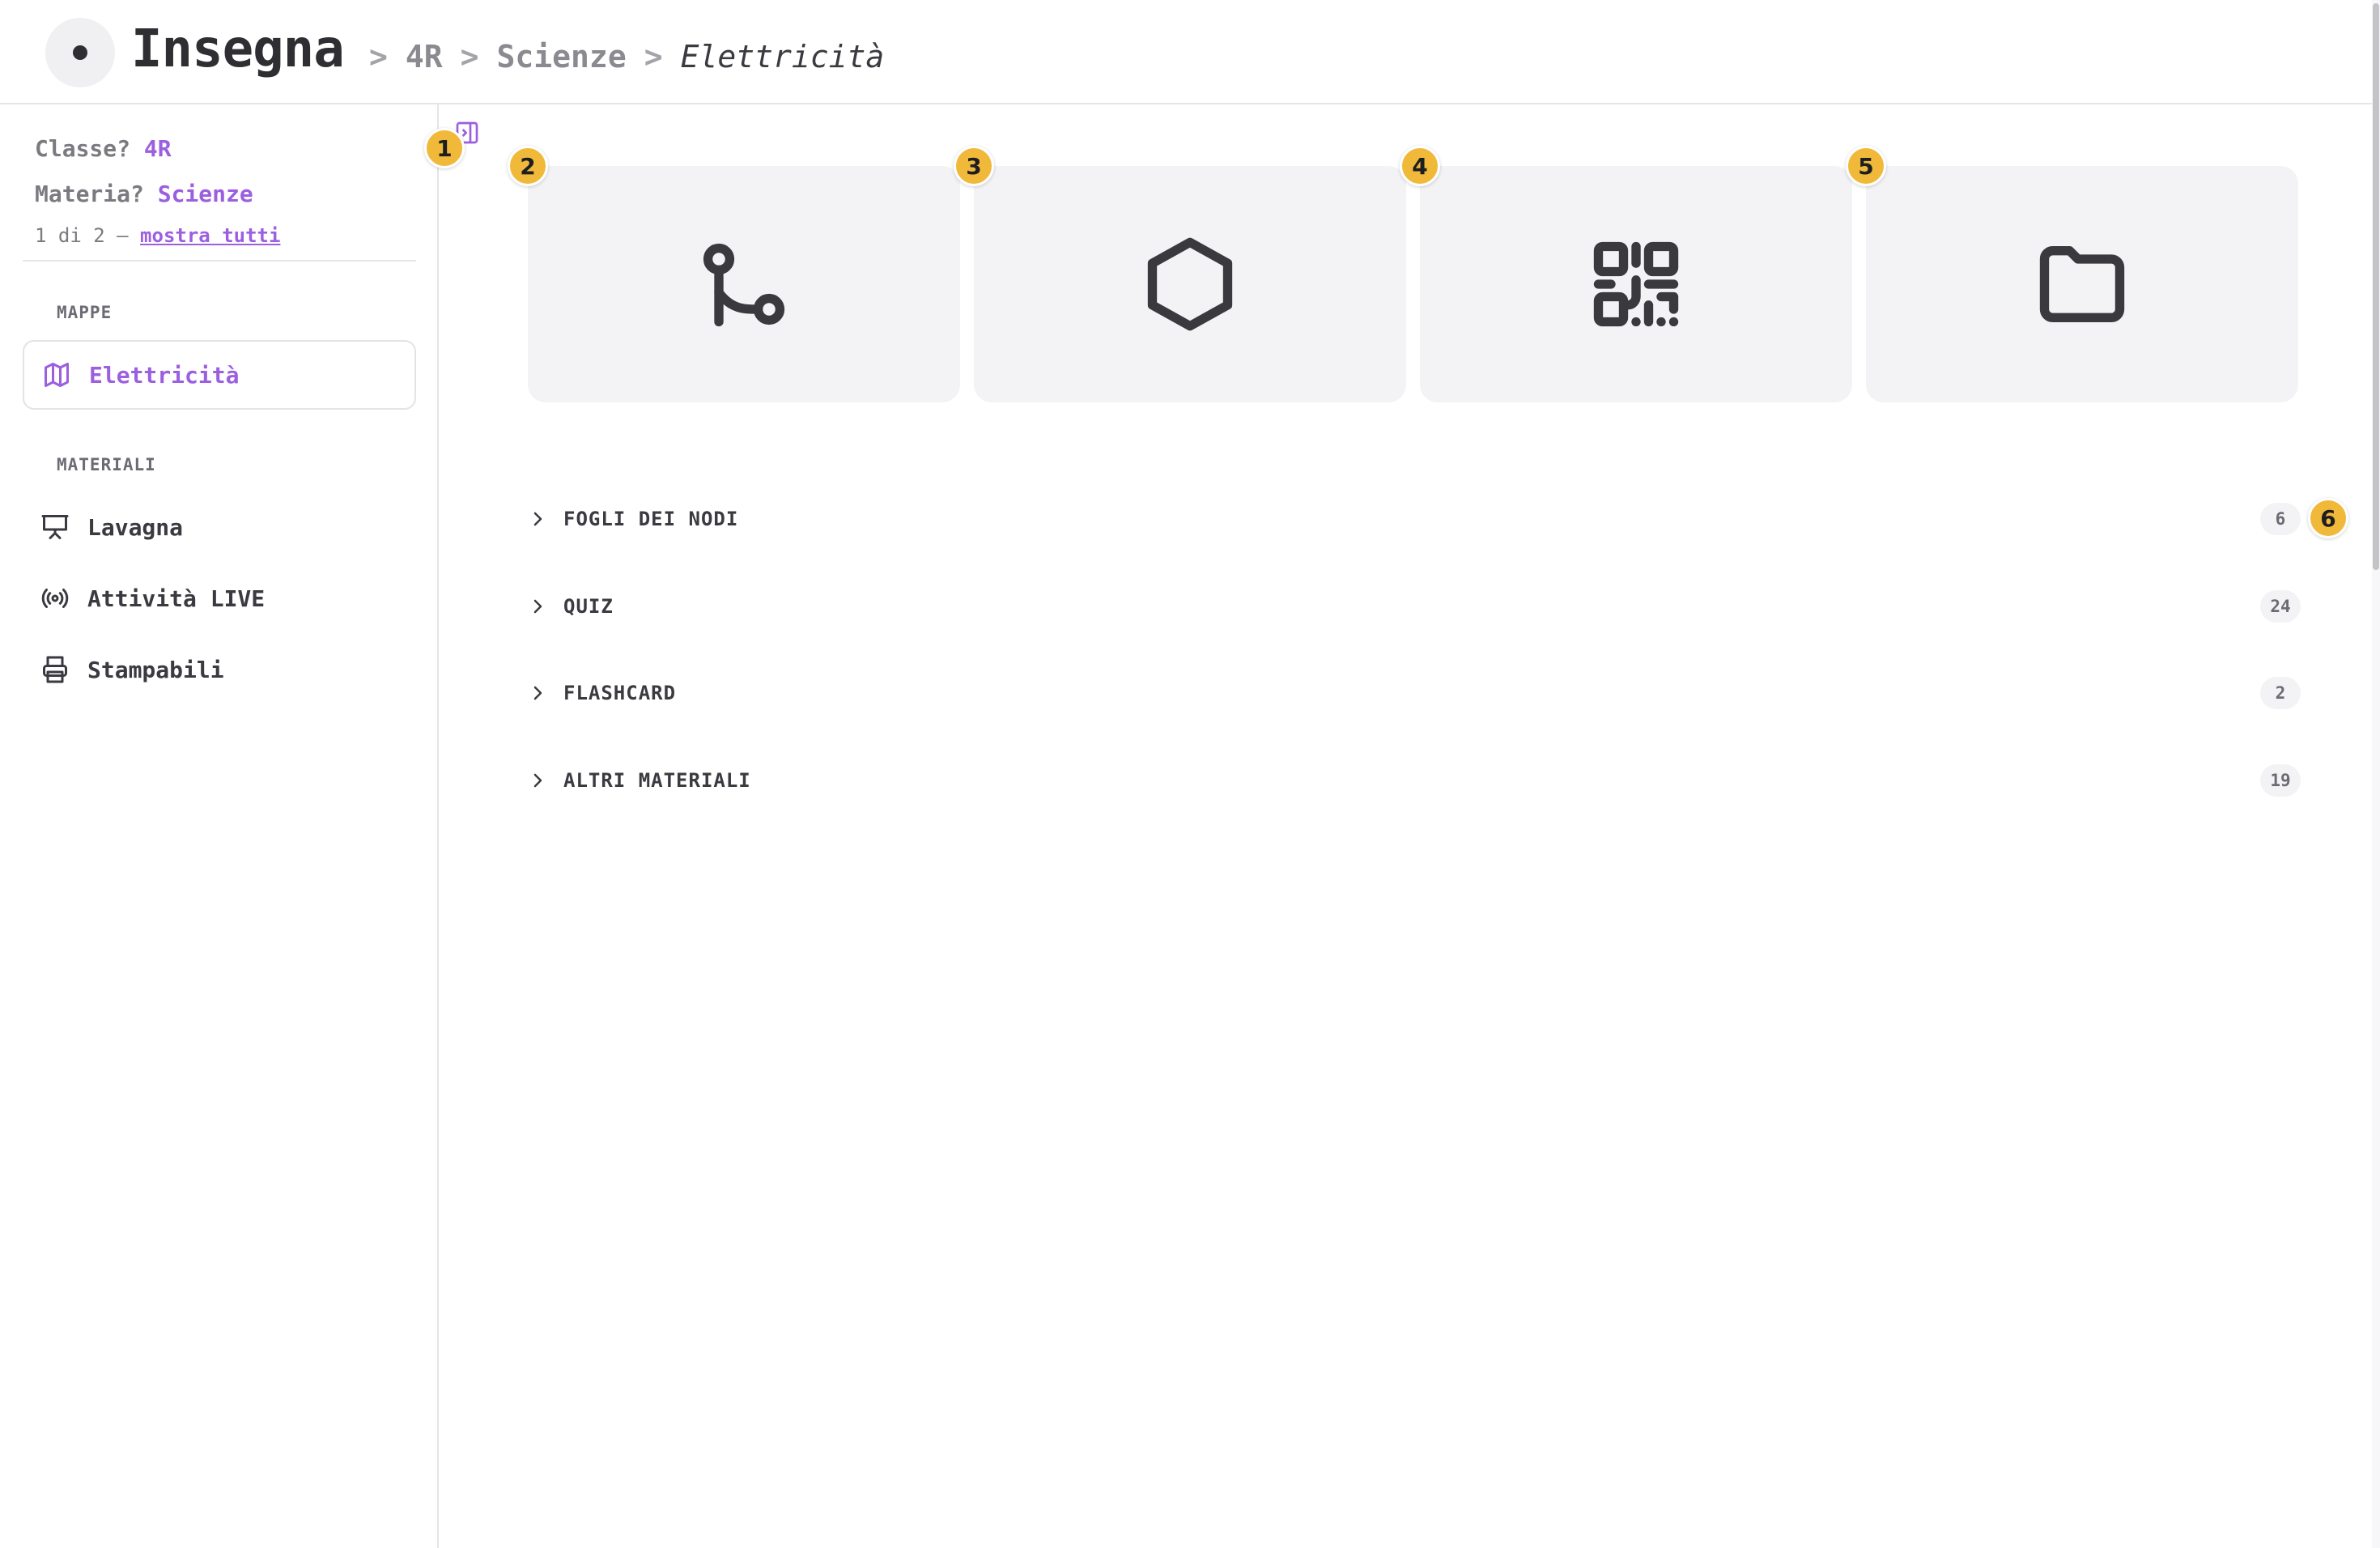  I want to click on subject-value: Scienze, so click(206, 194).